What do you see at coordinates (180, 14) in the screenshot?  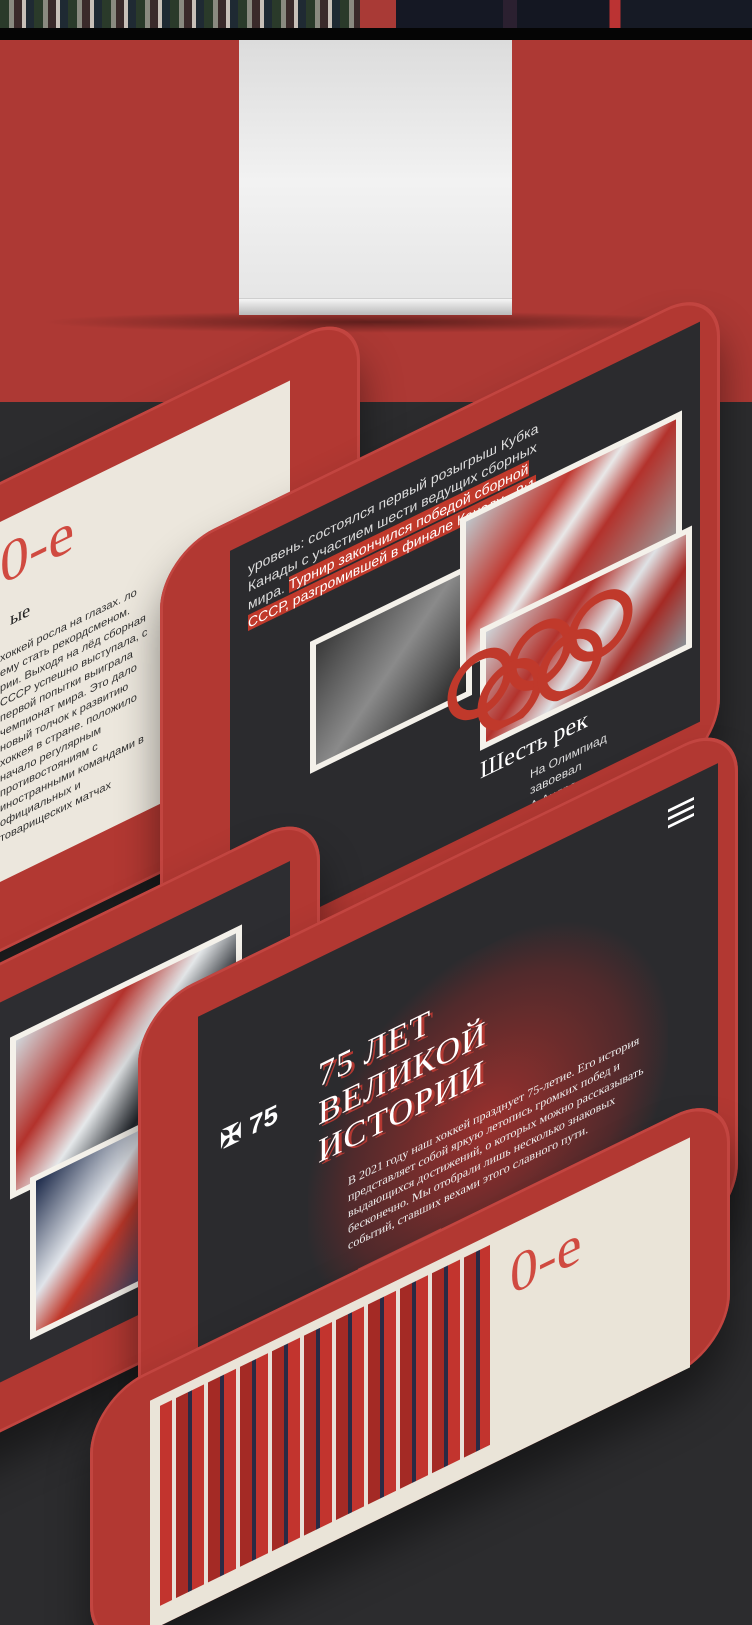 I see `crowd-photo` at bounding box center [180, 14].